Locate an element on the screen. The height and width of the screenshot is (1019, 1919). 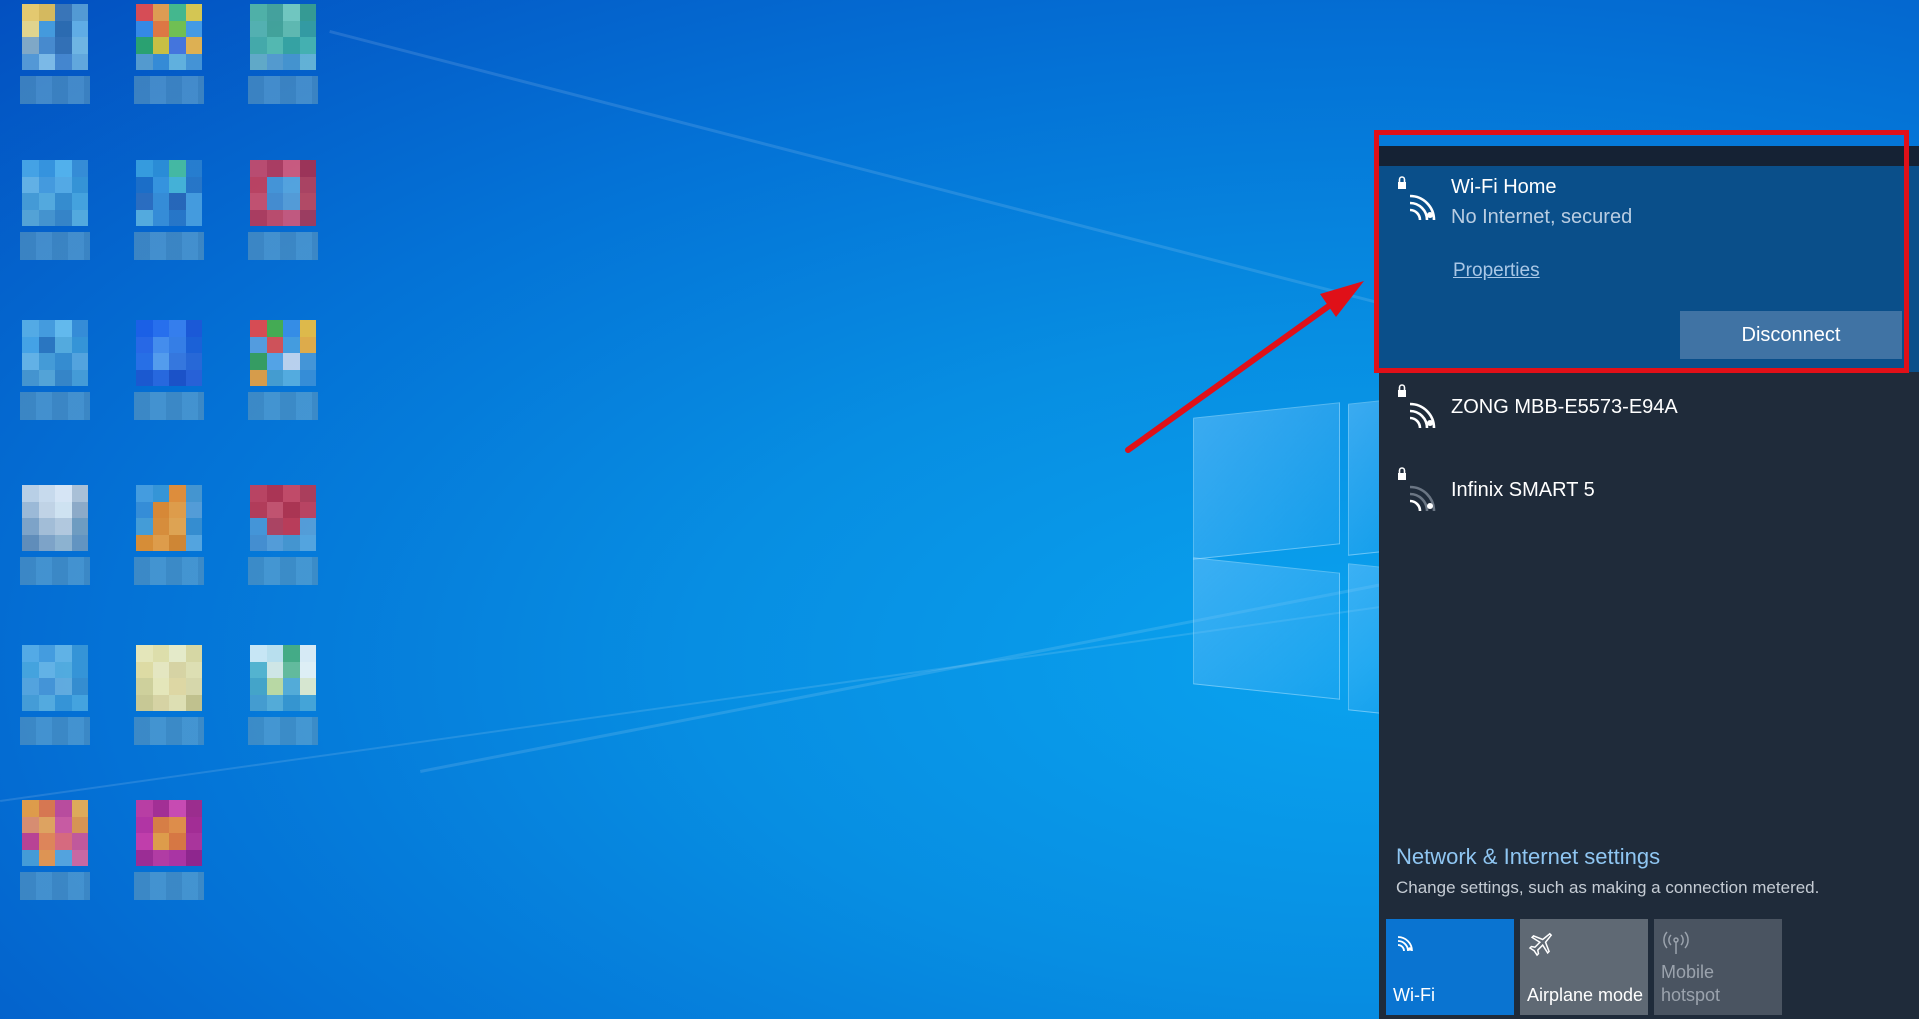
network-name: Wi-Fi Home is located at coordinates (1504, 187).